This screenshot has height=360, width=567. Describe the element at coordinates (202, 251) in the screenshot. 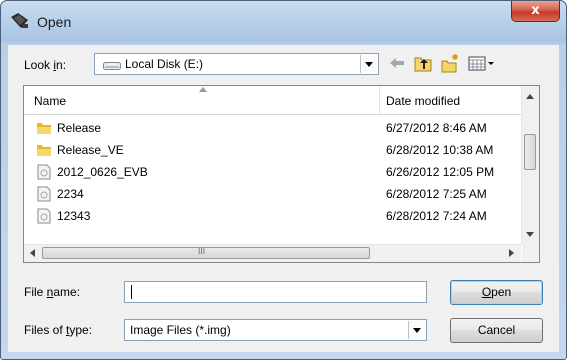

I see `scroll-grip: III` at that location.